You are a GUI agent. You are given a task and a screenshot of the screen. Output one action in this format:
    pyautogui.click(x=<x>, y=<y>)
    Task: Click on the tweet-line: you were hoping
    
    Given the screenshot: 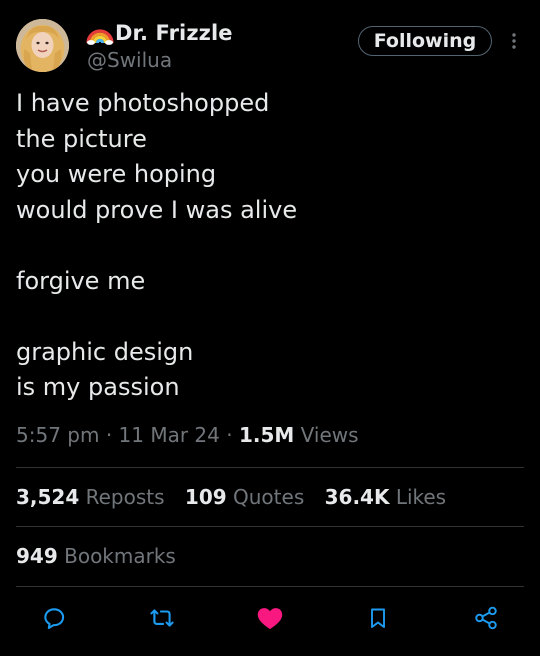 What is the action you would take?
    pyautogui.click(x=116, y=174)
    